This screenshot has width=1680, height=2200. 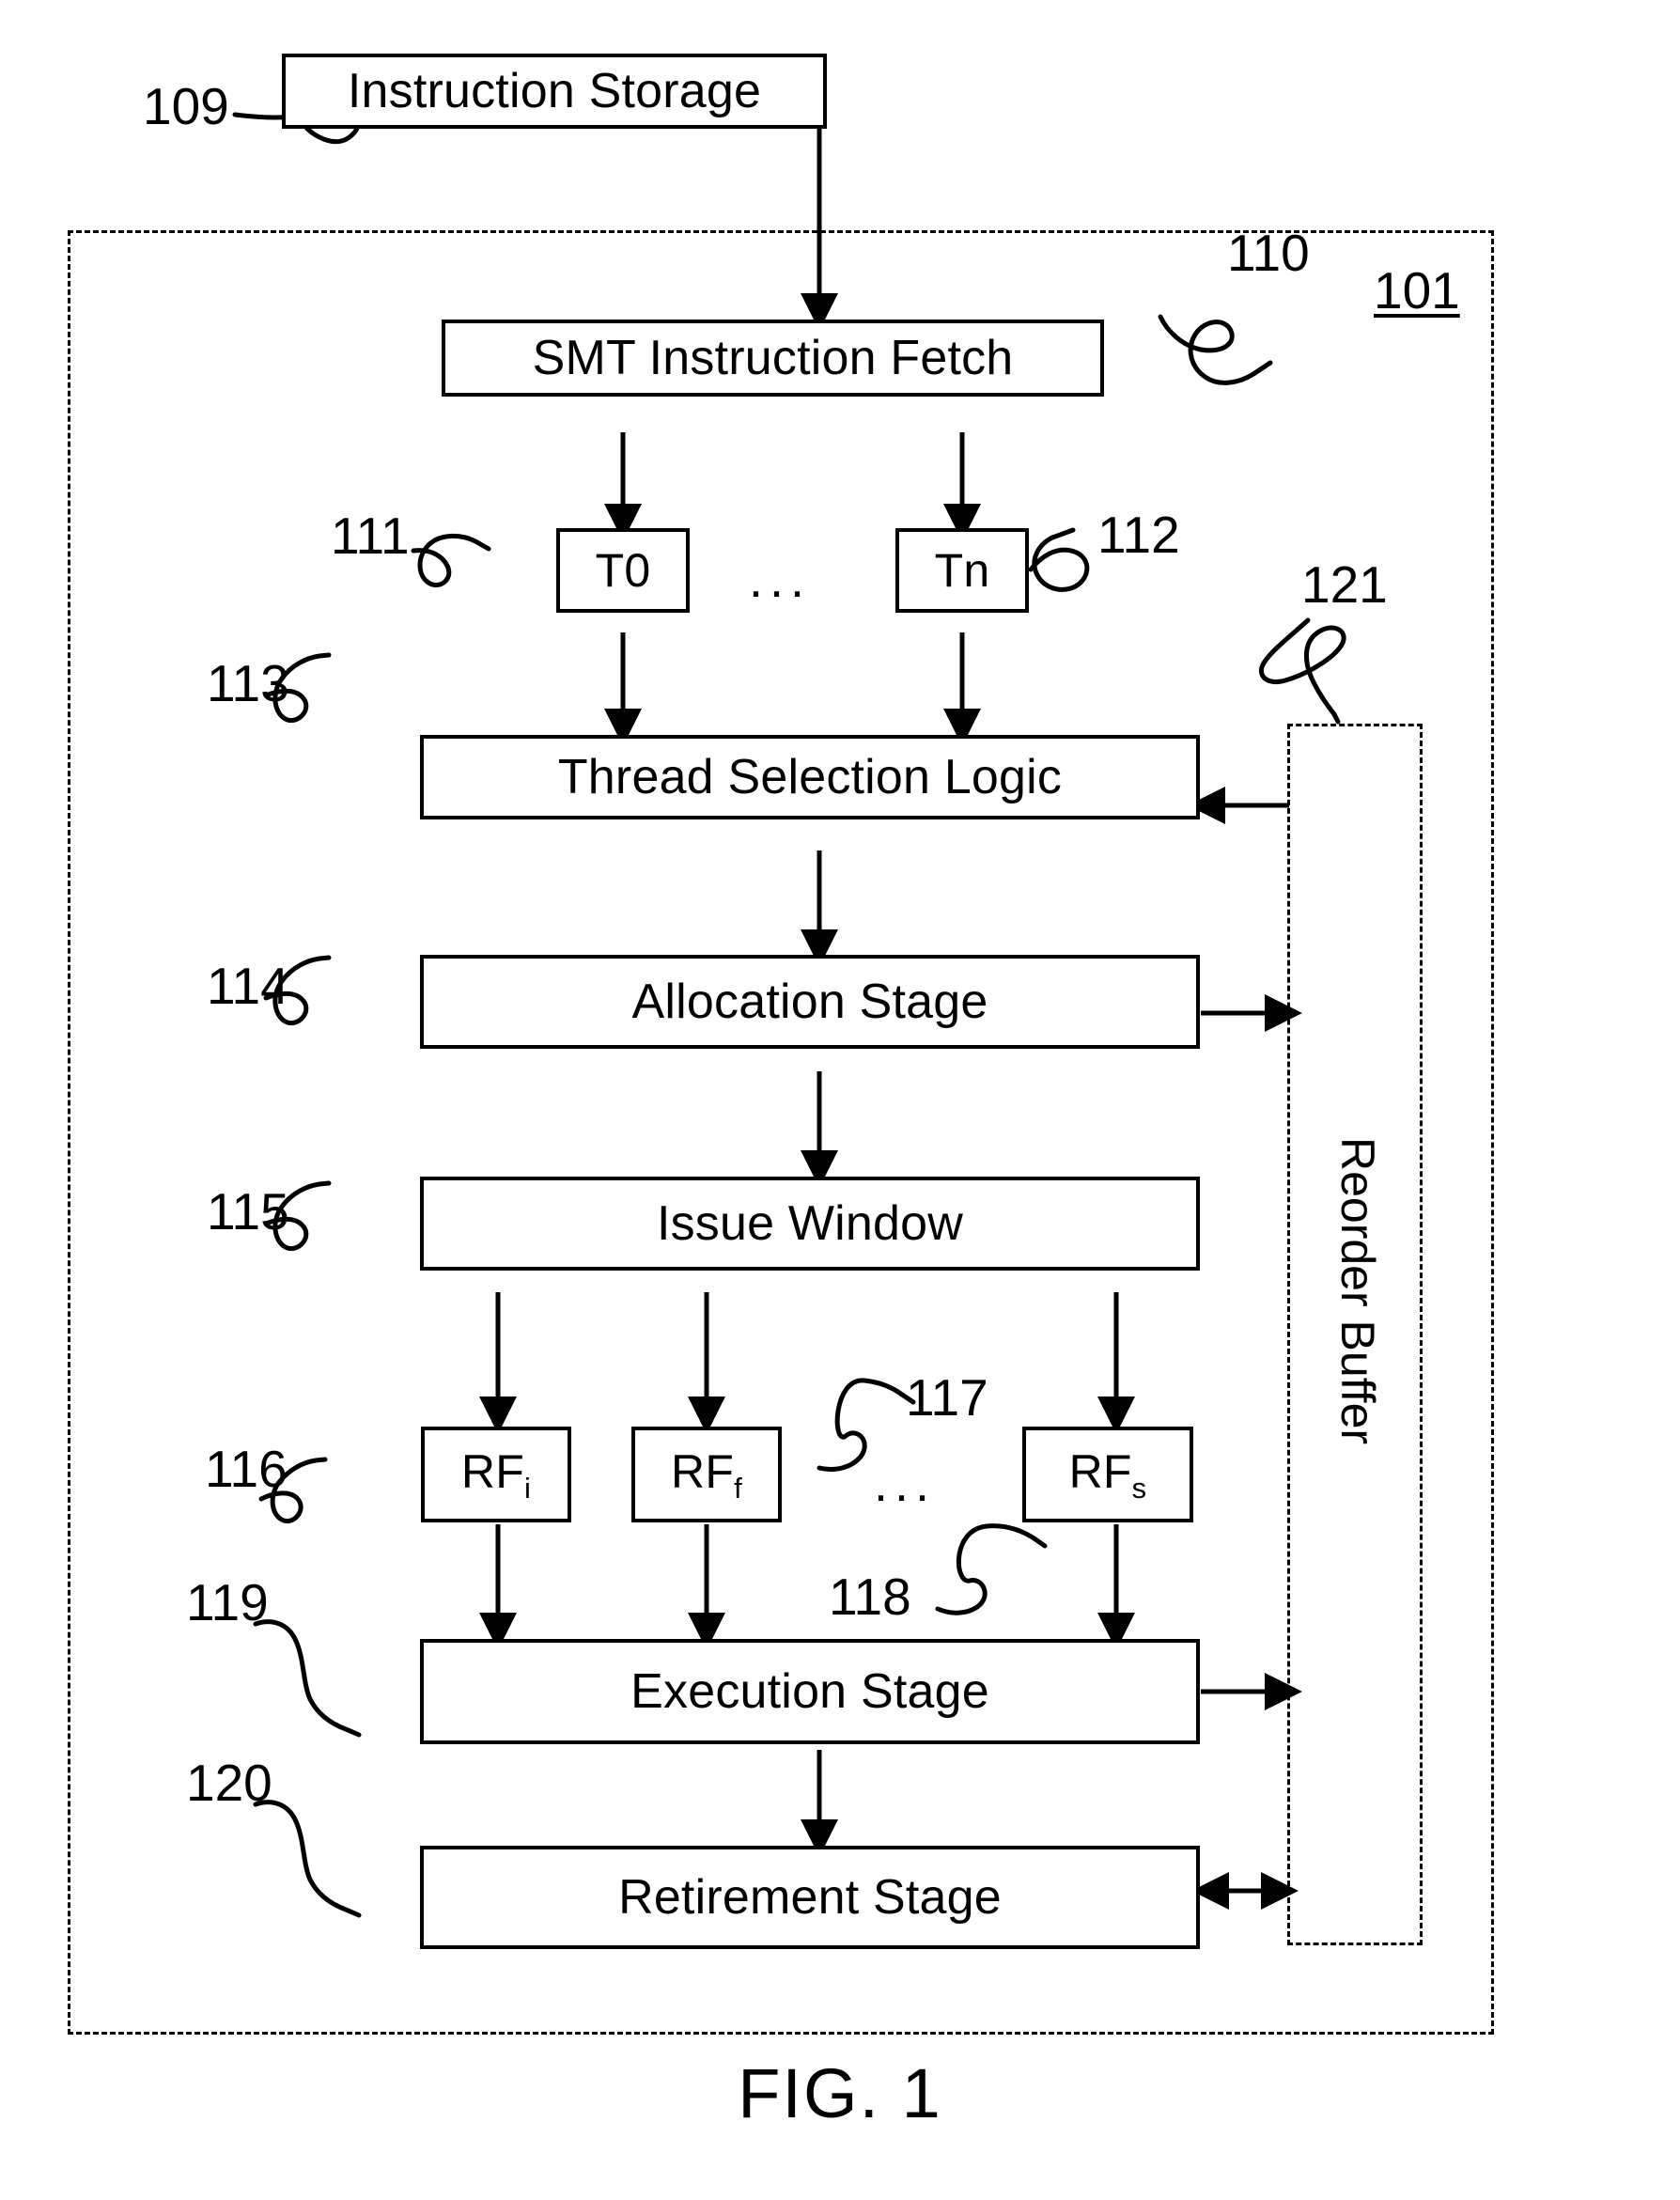 I want to click on ref-117: 117, so click(x=947, y=1398).